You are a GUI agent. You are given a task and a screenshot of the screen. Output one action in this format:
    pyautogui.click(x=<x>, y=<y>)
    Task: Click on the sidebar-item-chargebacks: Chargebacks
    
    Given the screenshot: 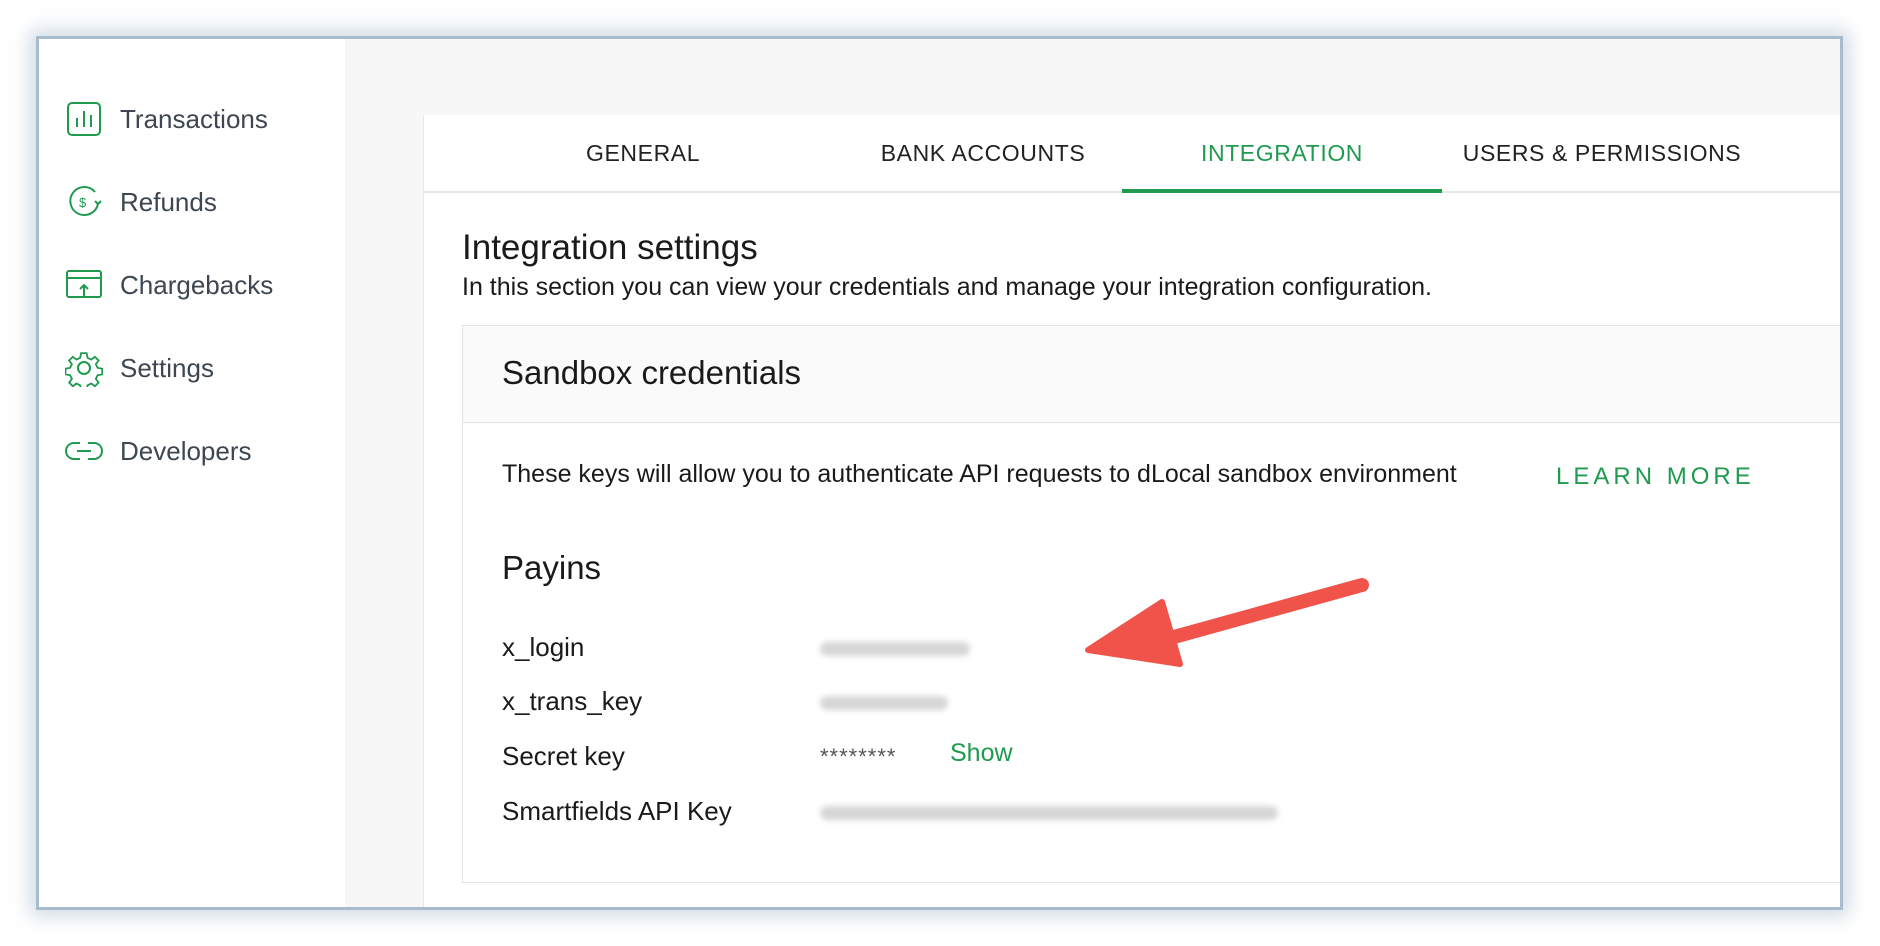 What is the action you would take?
    pyautogui.click(x=168, y=285)
    